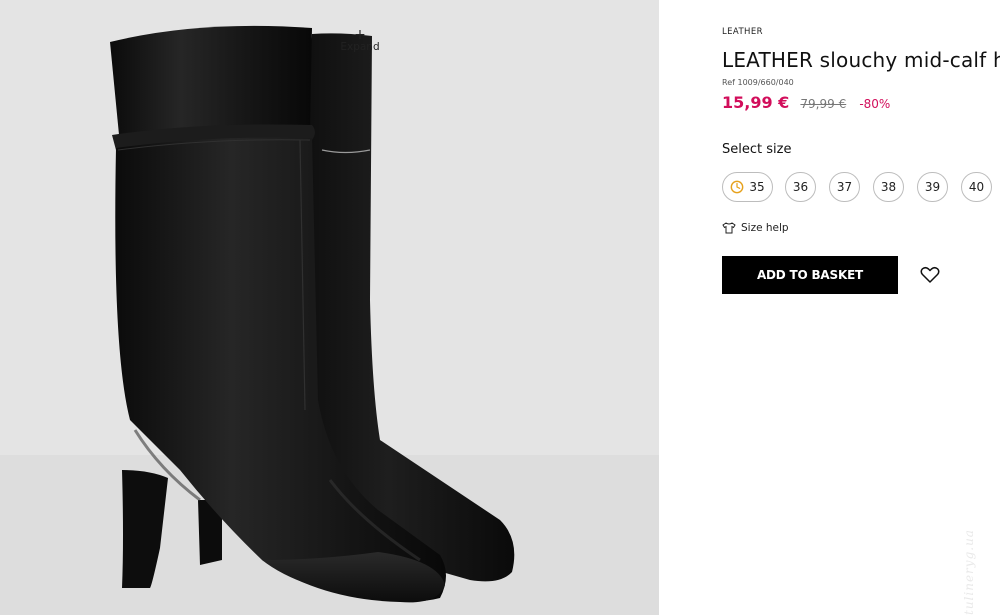 The height and width of the screenshot is (615, 1000). I want to click on size-label: 38, so click(888, 187).